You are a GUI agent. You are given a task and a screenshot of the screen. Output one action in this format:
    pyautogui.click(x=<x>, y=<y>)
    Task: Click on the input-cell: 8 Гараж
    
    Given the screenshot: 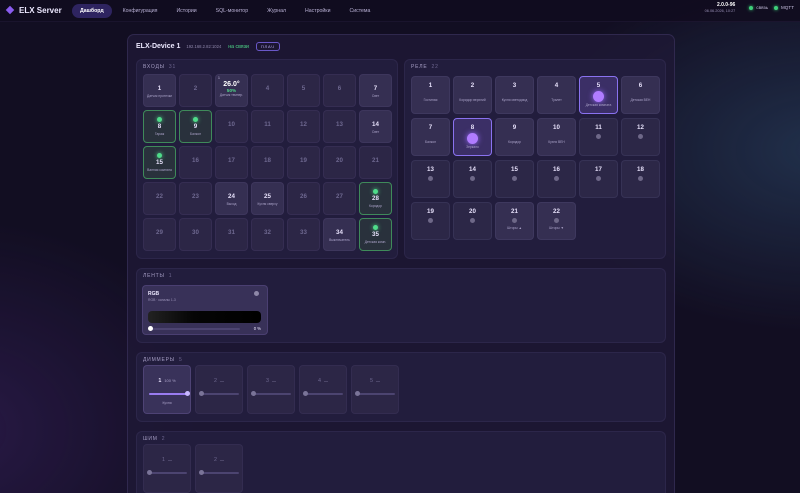 What is the action you would take?
    pyautogui.click(x=159, y=126)
    